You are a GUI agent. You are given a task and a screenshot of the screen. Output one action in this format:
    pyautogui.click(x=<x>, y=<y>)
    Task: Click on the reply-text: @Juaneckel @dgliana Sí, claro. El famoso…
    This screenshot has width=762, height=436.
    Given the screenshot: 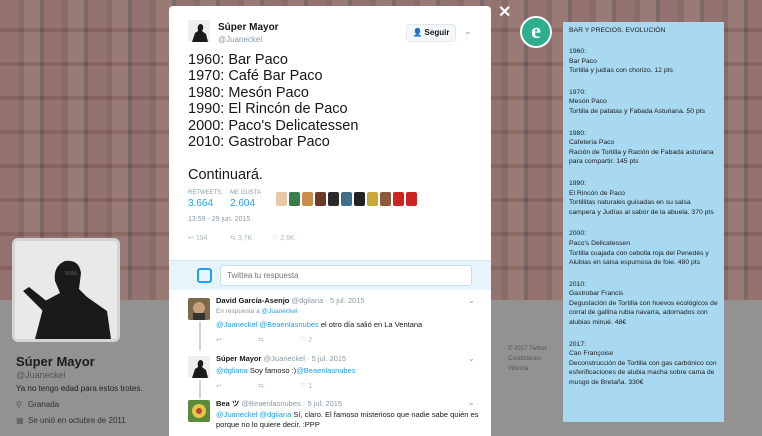 What is the action you would take?
    pyautogui.click(x=348, y=420)
    